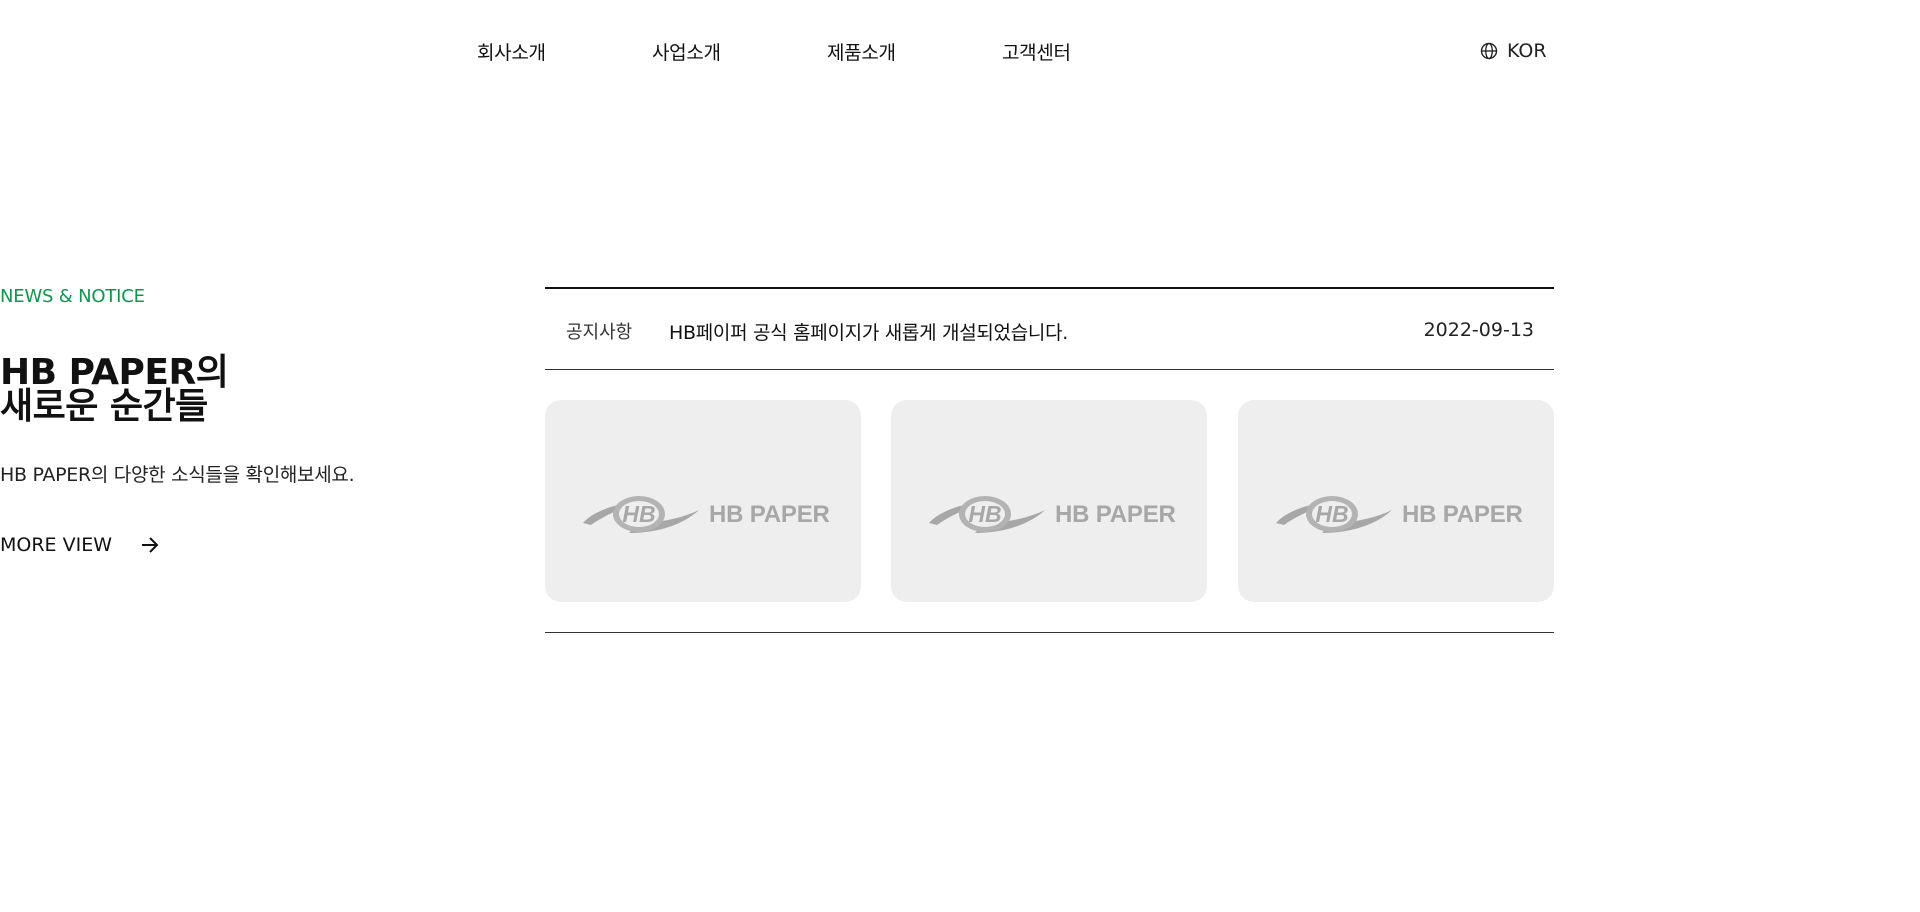 The height and width of the screenshot is (912, 1920). I want to click on language-selector: KOR, so click(1513, 51).